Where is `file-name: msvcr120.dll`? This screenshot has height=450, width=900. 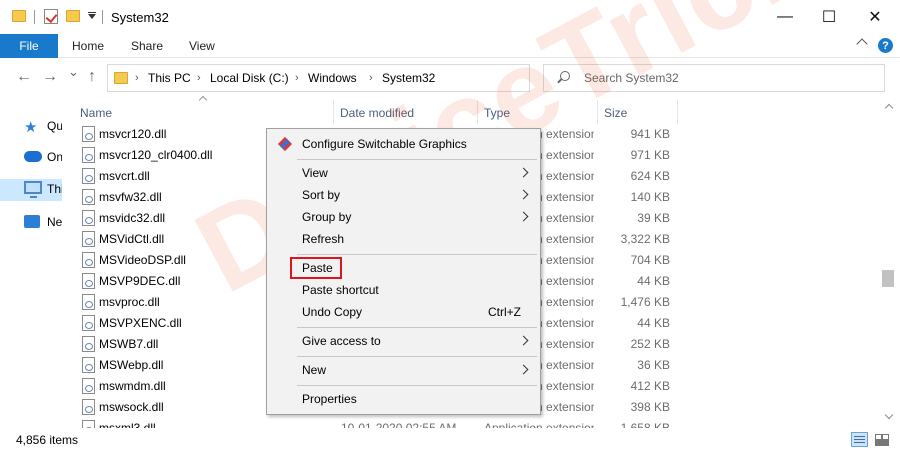 file-name: msvcr120.dll is located at coordinates (133, 134).